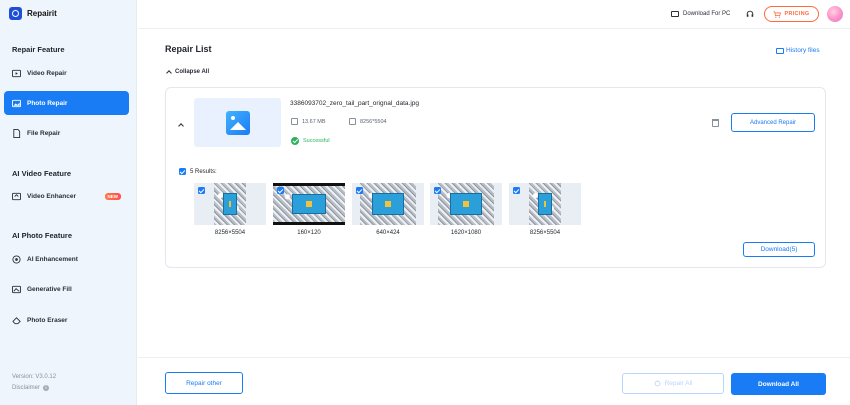 The width and height of the screenshot is (850, 405). Describe the element at coordinates (16, 73) in the screenshot. I see `video-icon` at that location.